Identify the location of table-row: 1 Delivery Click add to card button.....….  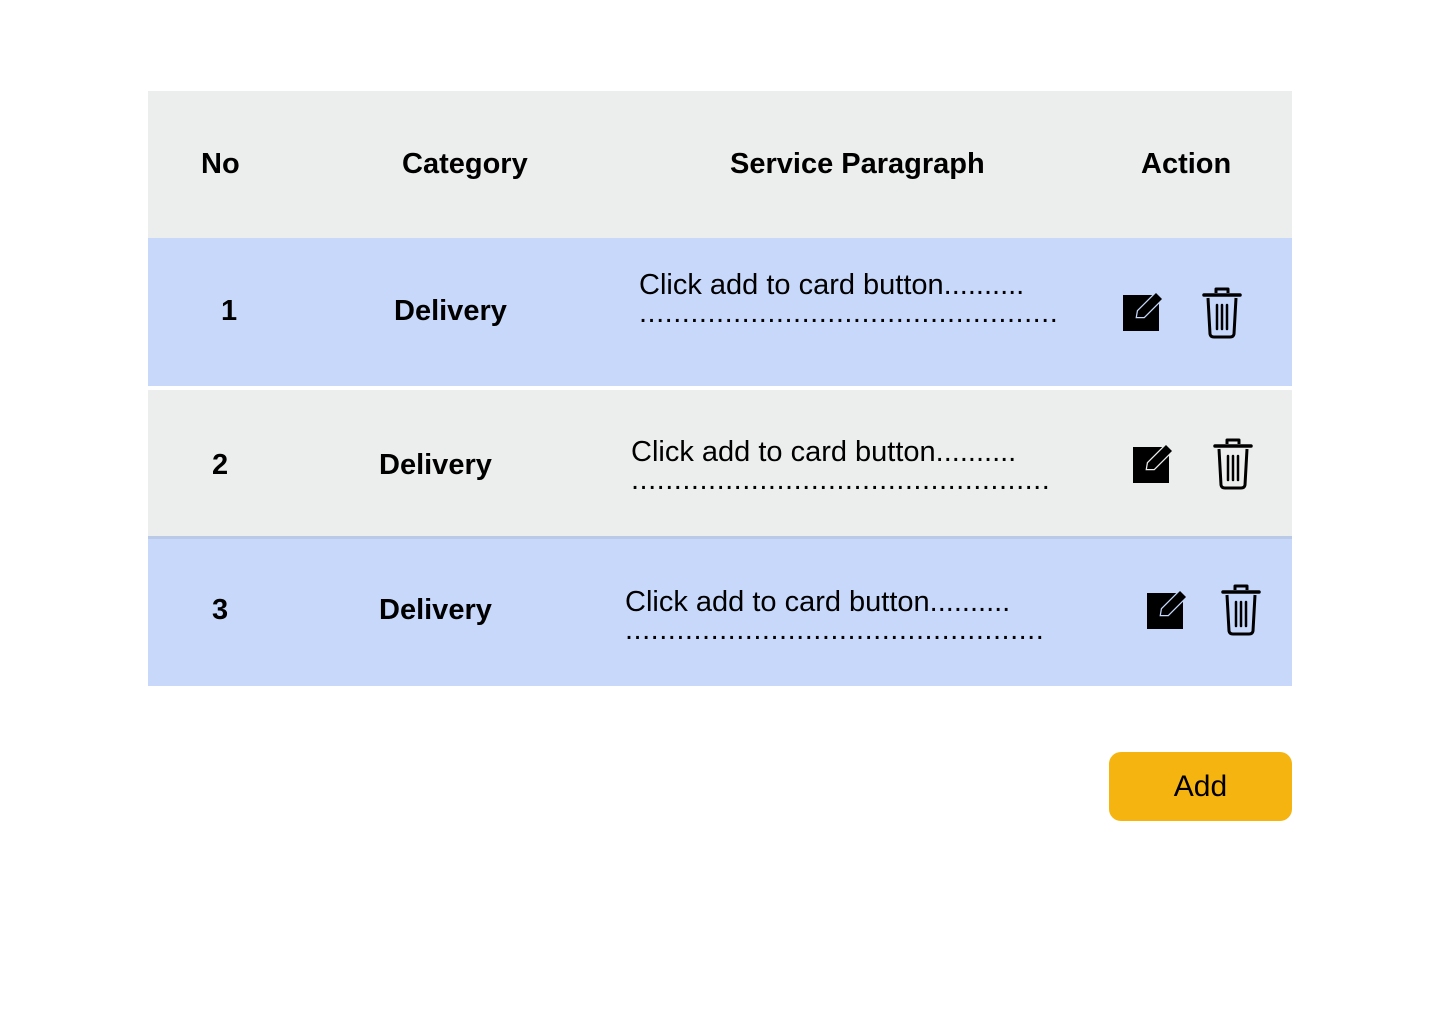
(720, 312).